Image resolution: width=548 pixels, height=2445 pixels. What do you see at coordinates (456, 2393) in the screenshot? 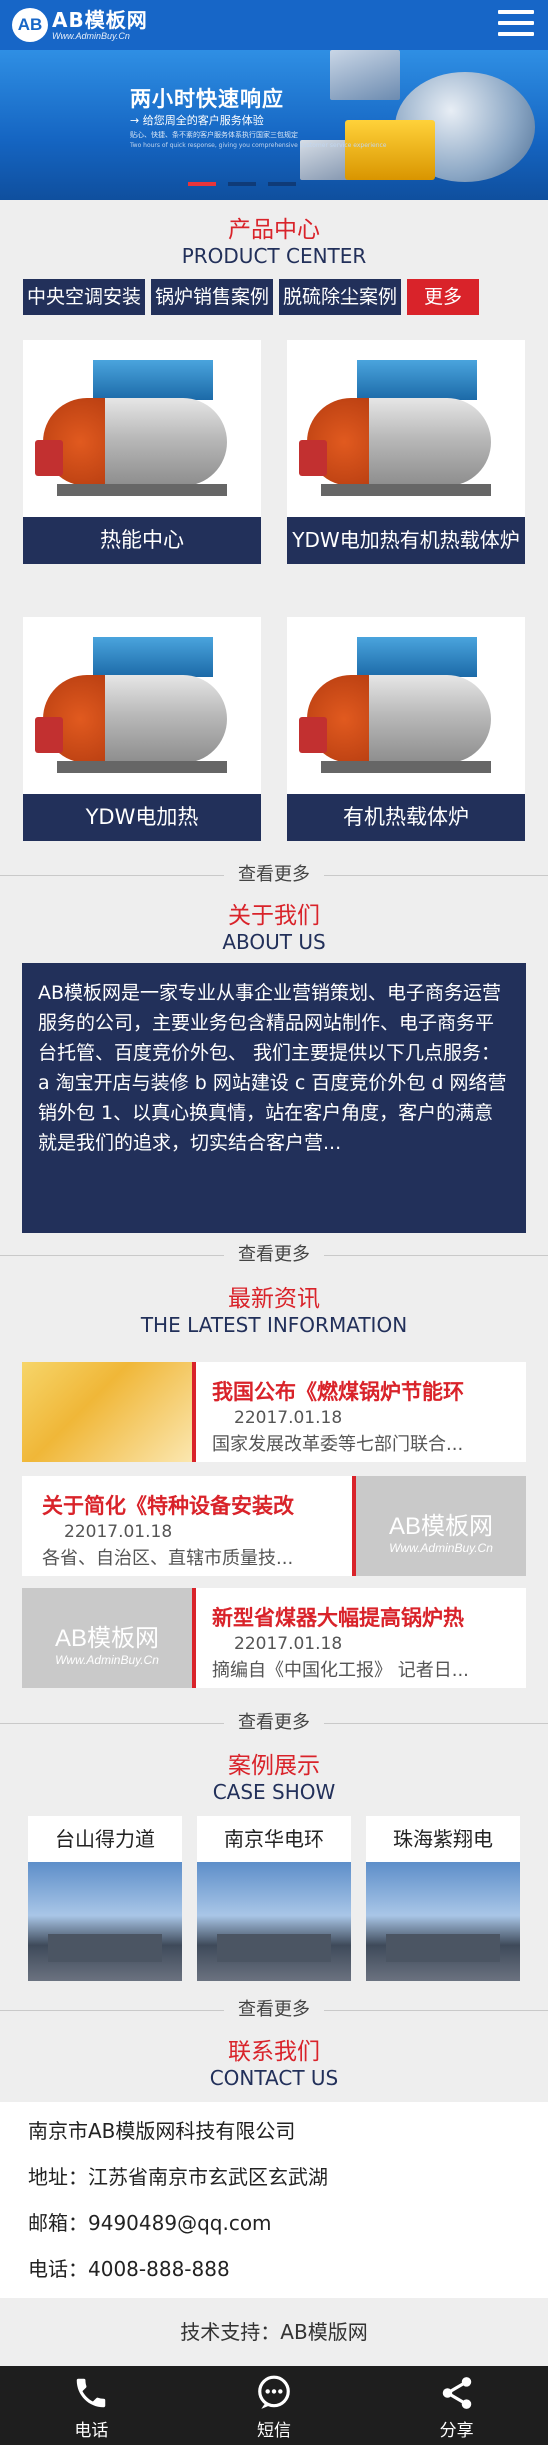
I see `share-icon` at bounding box center [456, 2393].